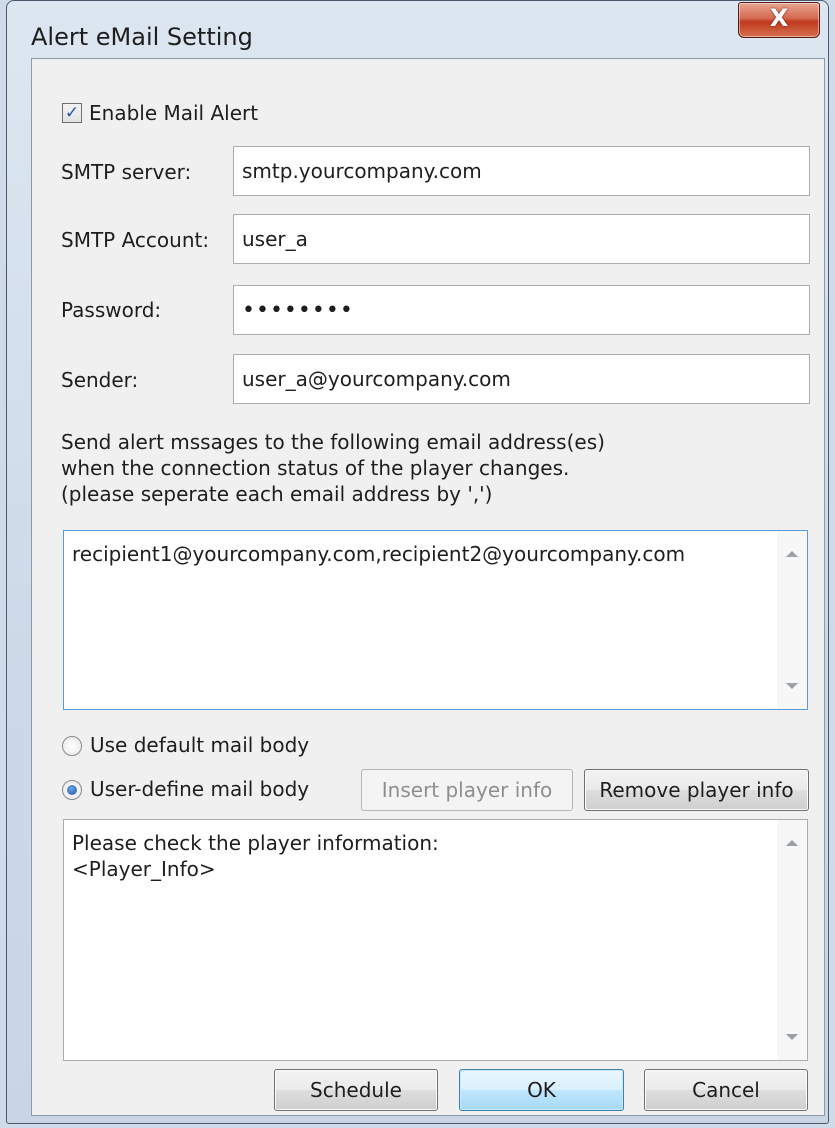 The width and height of the screenshot is (835, 1128). What do you see at coordinates (521, 171) in the screenshot?
I see `smtp-server-input: smtp.yourcompany.com` at bounding box center [521, 171].